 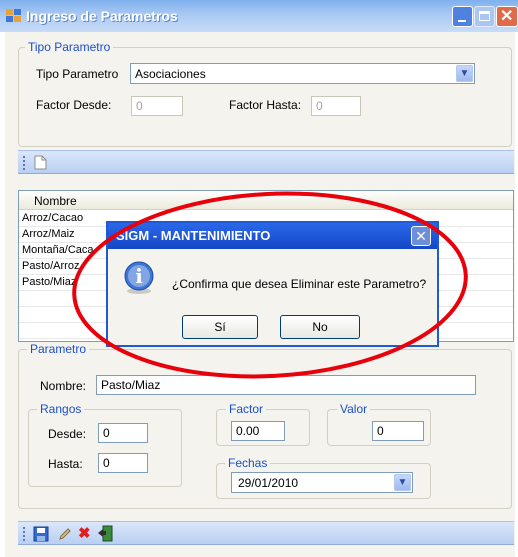 I want to click on exit-door-icon, so click(x=105, y=533).